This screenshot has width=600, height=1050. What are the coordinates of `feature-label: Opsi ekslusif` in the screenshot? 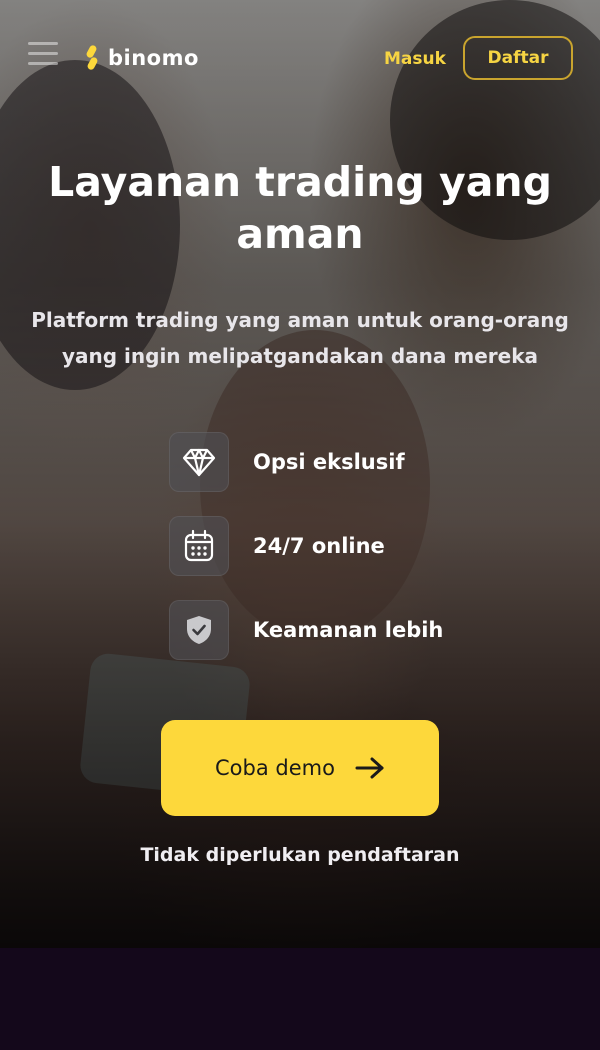 It's located at (329, 462).